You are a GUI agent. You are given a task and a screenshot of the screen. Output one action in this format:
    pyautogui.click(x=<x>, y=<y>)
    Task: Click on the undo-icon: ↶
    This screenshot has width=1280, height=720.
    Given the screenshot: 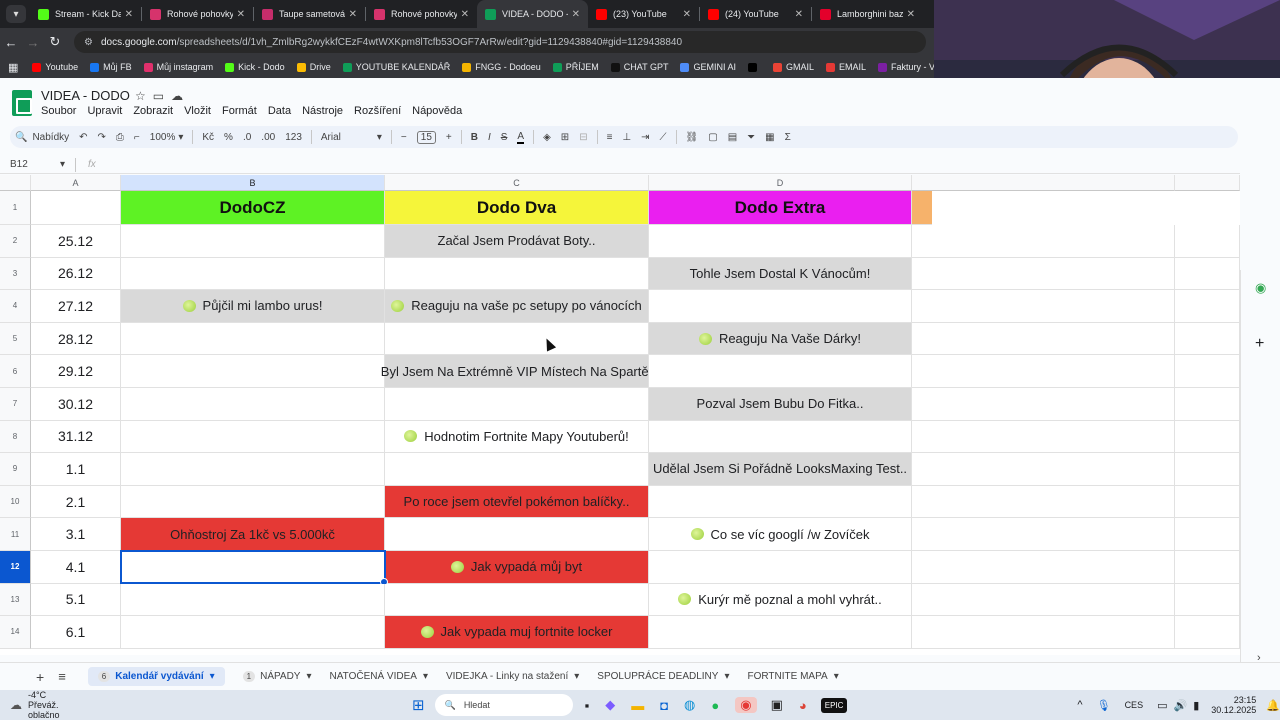 What is the action you would take?
    pyautogui.click(x=83, y=137)
    